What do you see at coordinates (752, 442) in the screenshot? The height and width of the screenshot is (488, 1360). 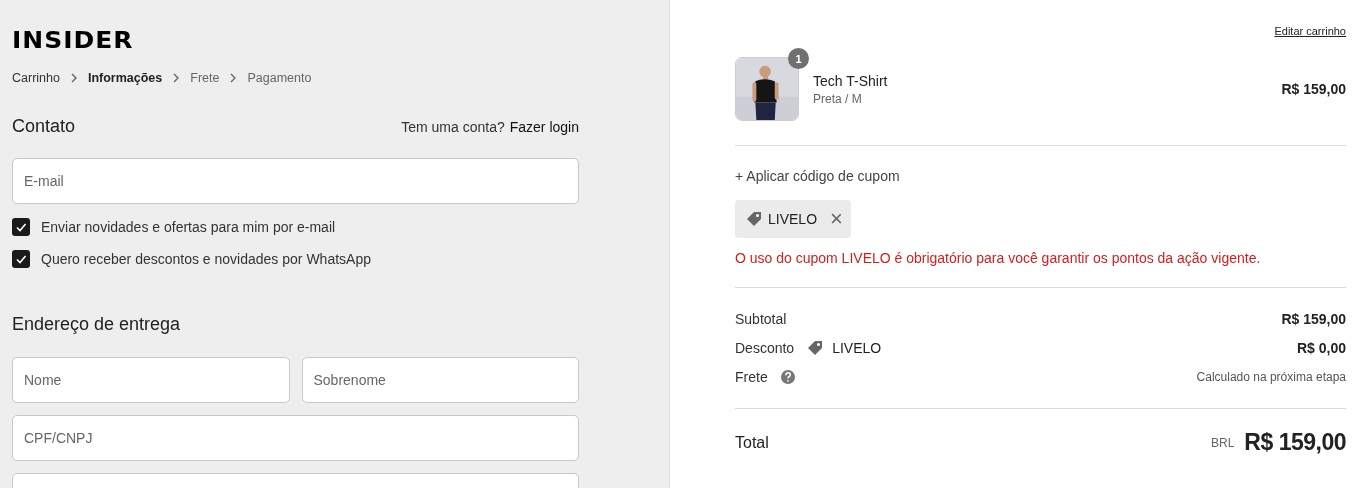 I see `total-label: Total` at bounding box center [752, 442].